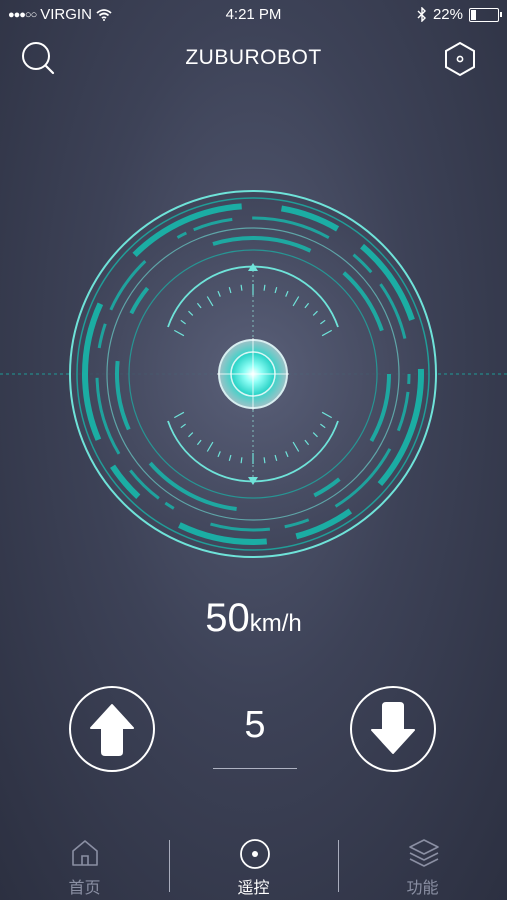  I want to click on settings-button, so click(460, 59).